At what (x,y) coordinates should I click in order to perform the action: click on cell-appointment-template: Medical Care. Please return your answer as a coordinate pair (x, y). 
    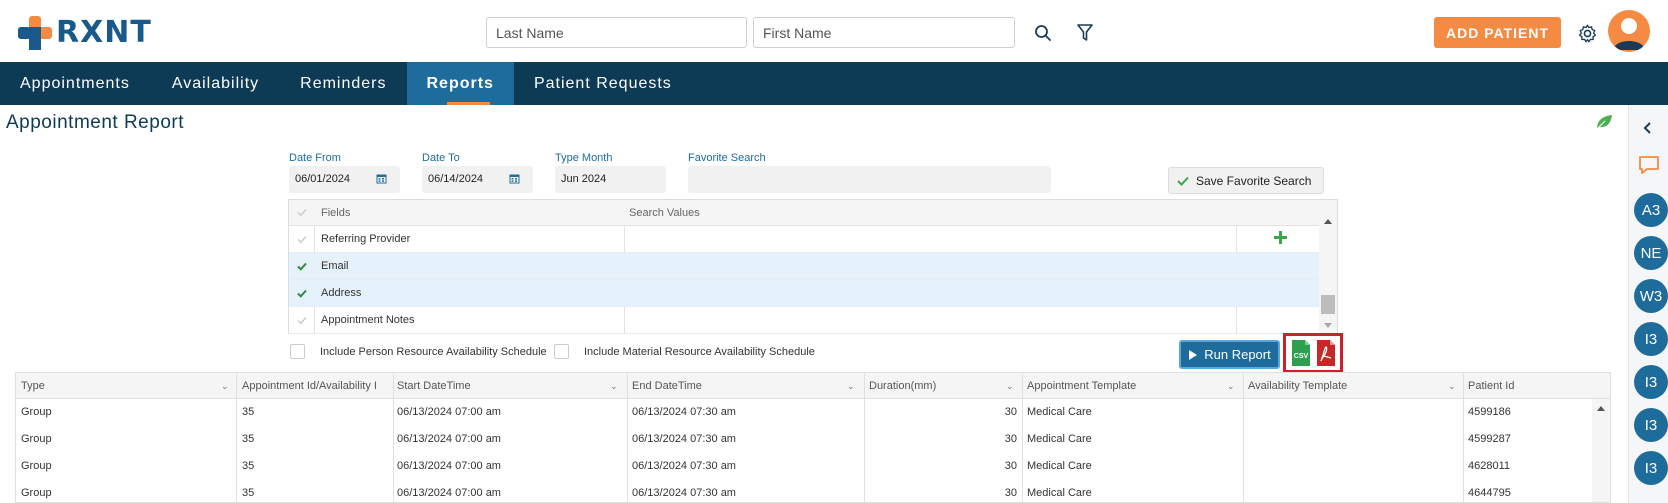
    Looking at the image, I should click on (1059, 493).